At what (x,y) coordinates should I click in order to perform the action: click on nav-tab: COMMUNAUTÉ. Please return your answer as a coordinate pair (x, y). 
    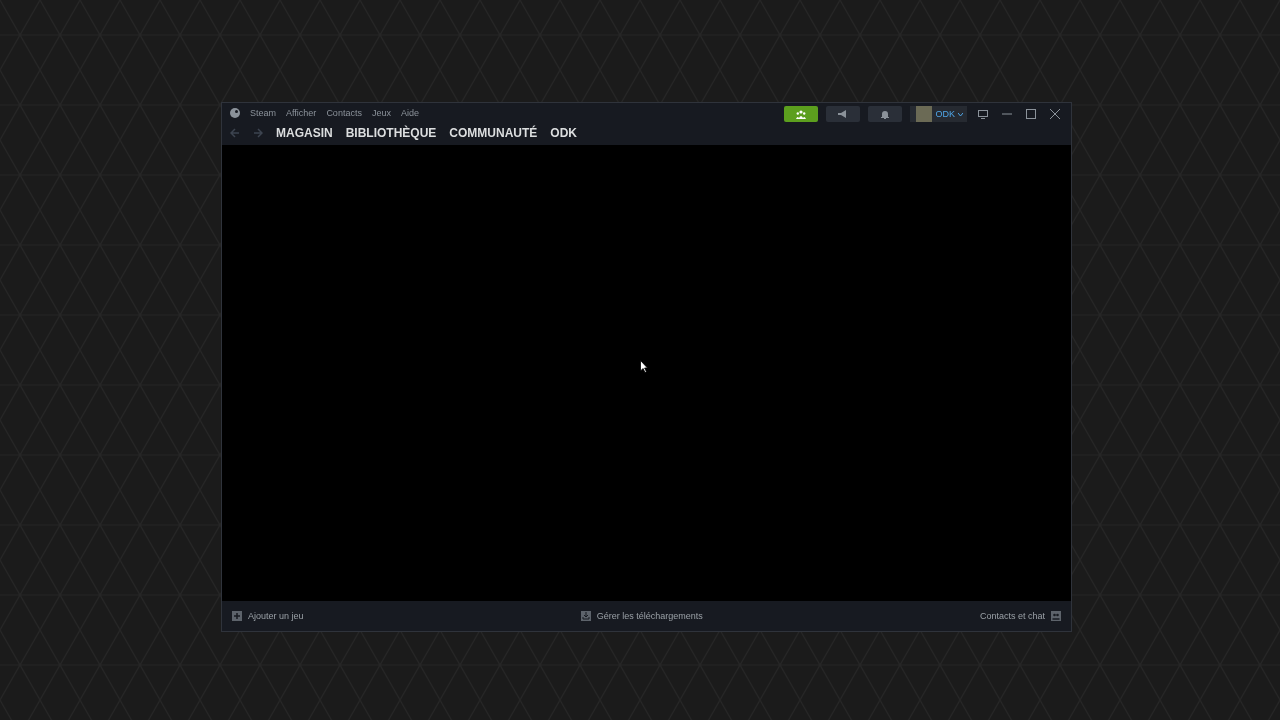
    Looking at the image, I should click on (493, 133).